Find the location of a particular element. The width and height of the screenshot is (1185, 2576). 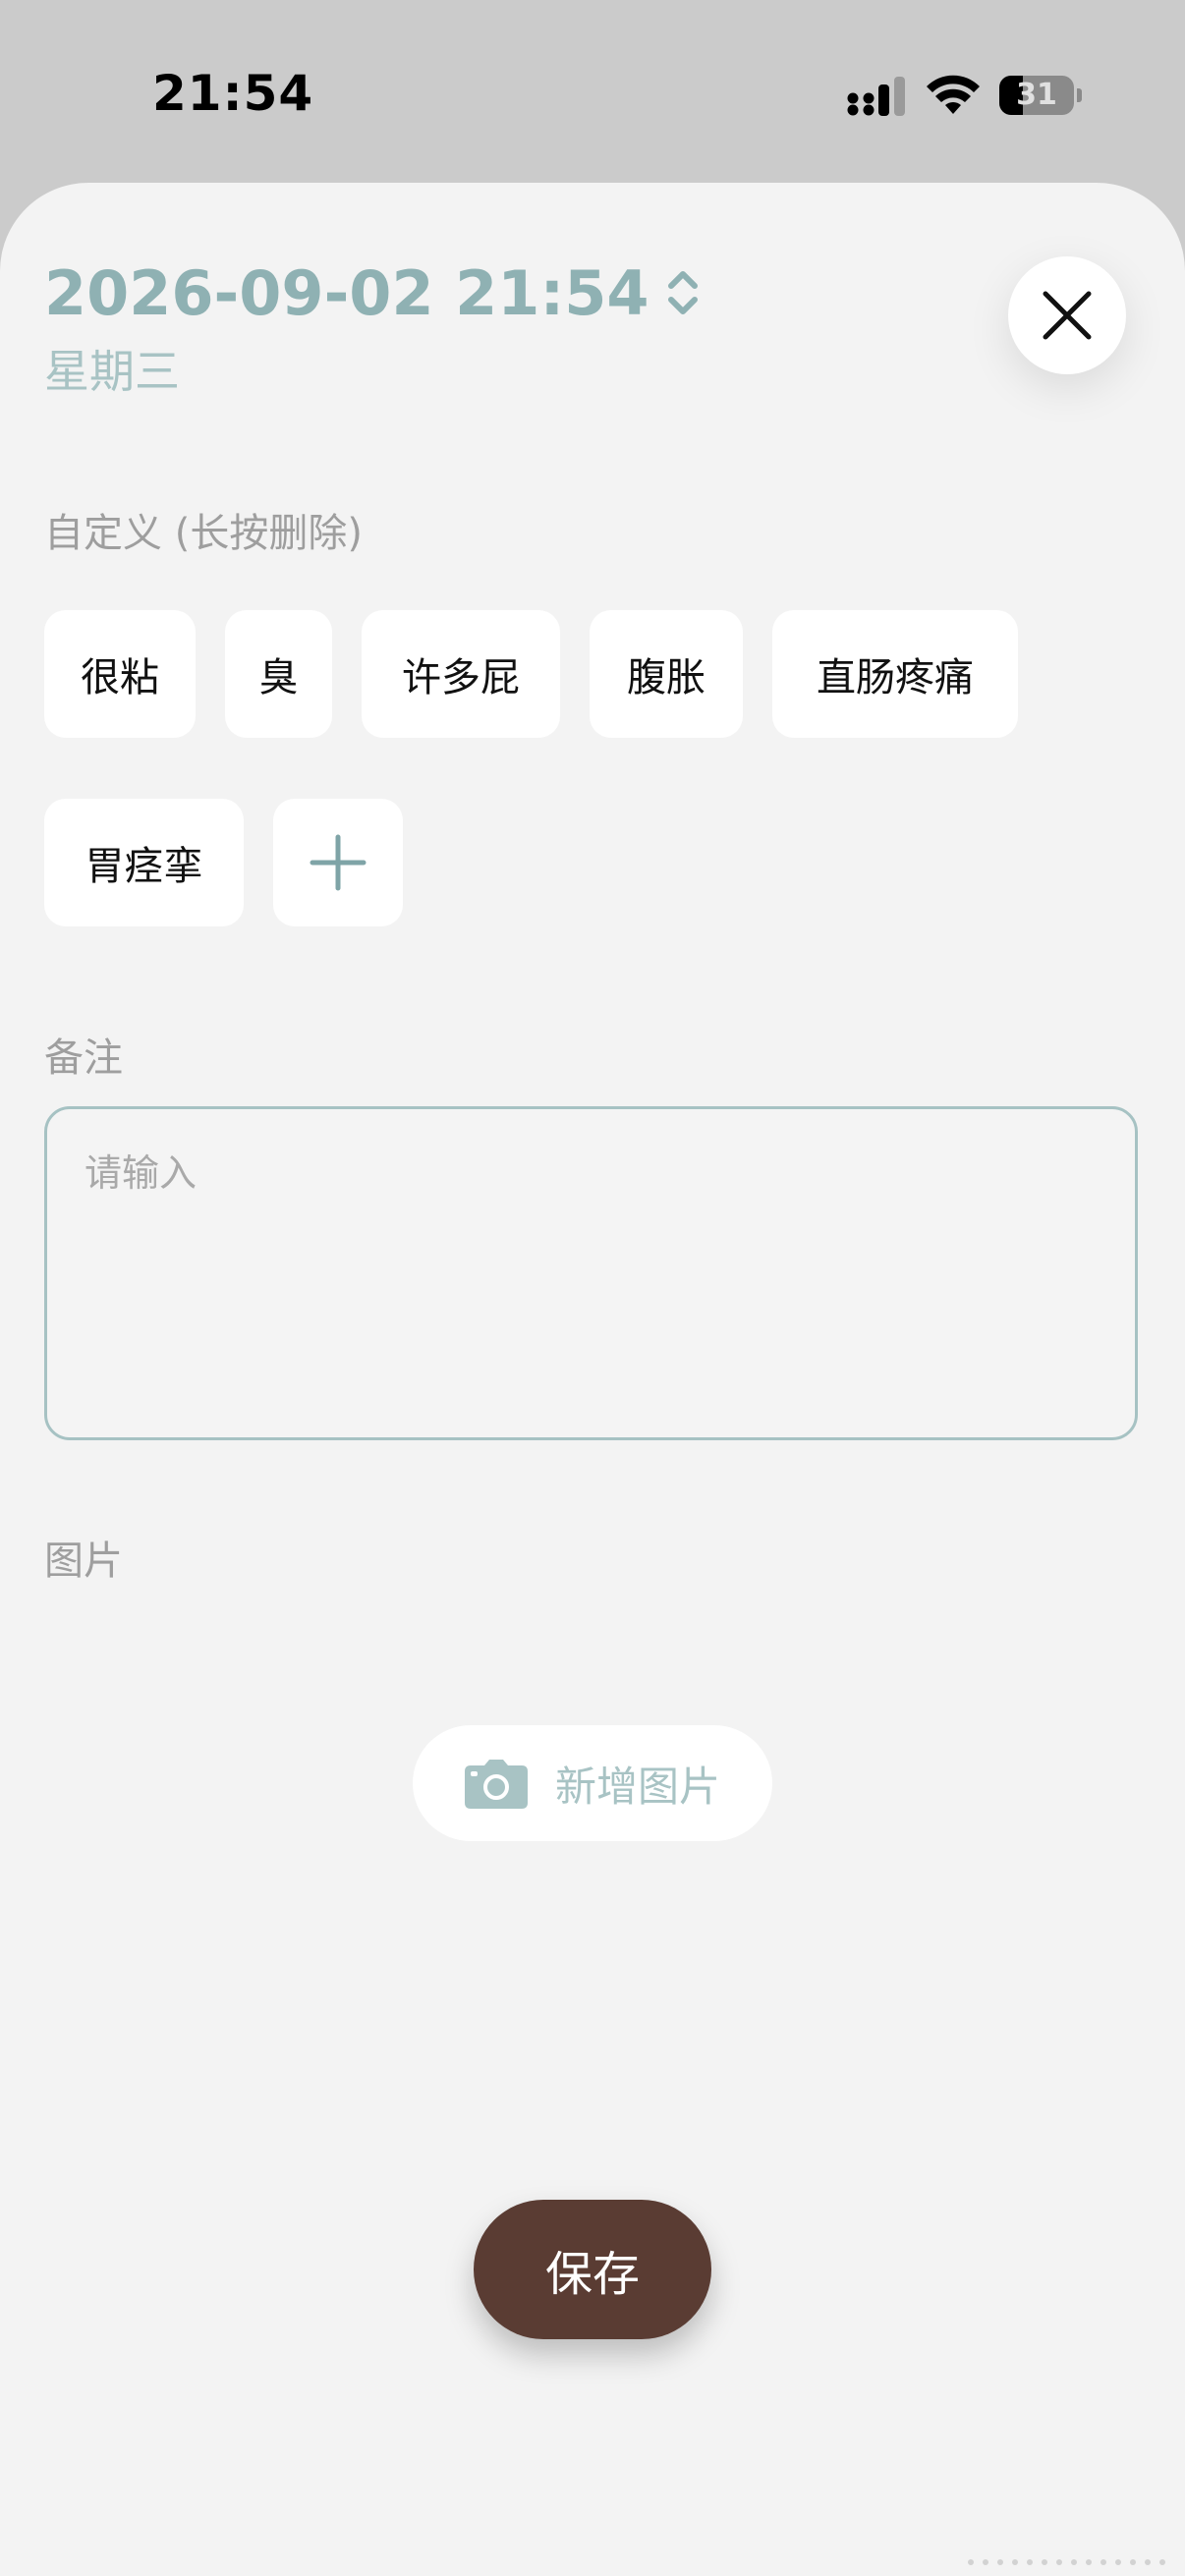

note-input is located at coordinates (591, 1273).